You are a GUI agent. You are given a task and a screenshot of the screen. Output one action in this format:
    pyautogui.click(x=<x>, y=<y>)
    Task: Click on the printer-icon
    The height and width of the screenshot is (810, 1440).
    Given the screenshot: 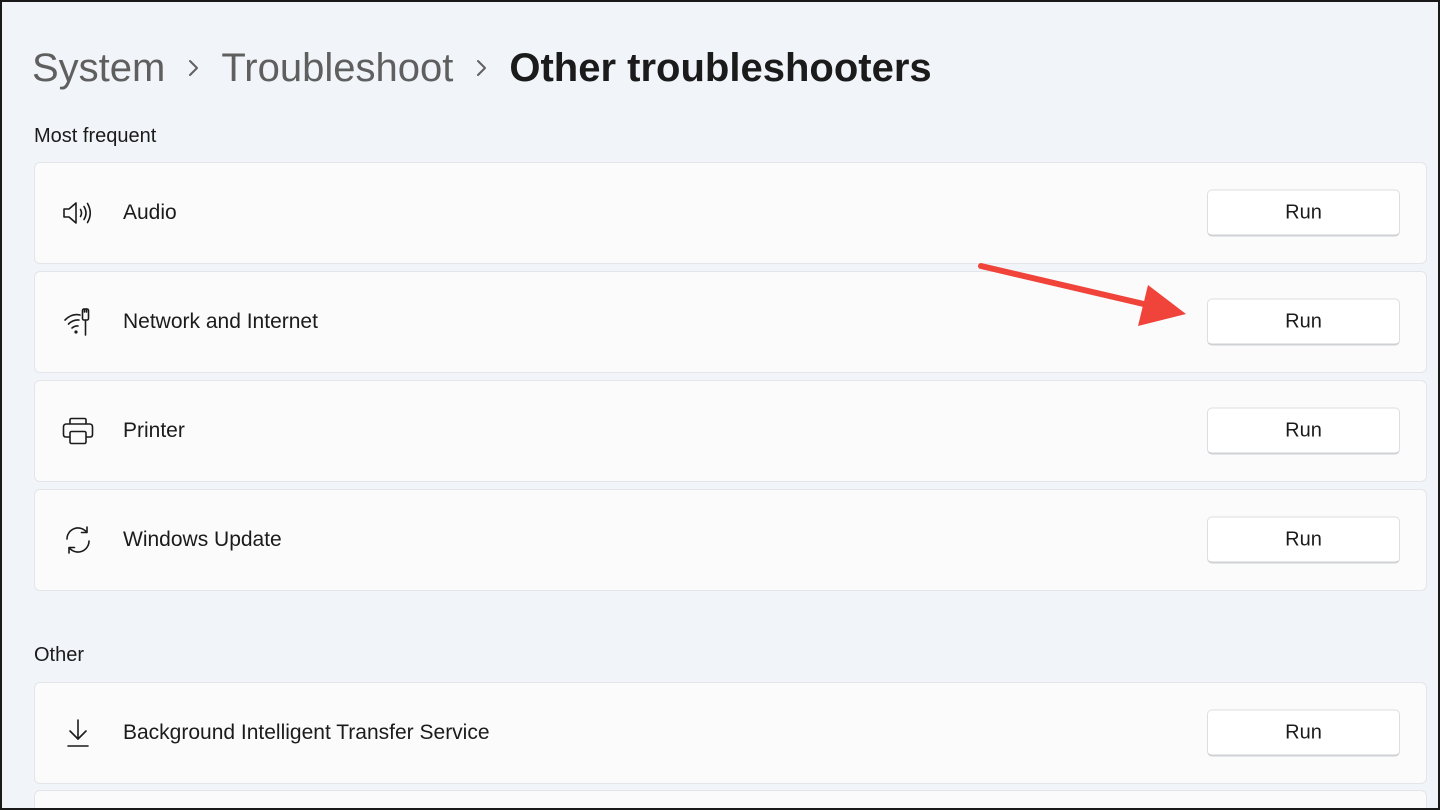 What is the action you would take?
    pyautogui.click(x=78, y=431)
    